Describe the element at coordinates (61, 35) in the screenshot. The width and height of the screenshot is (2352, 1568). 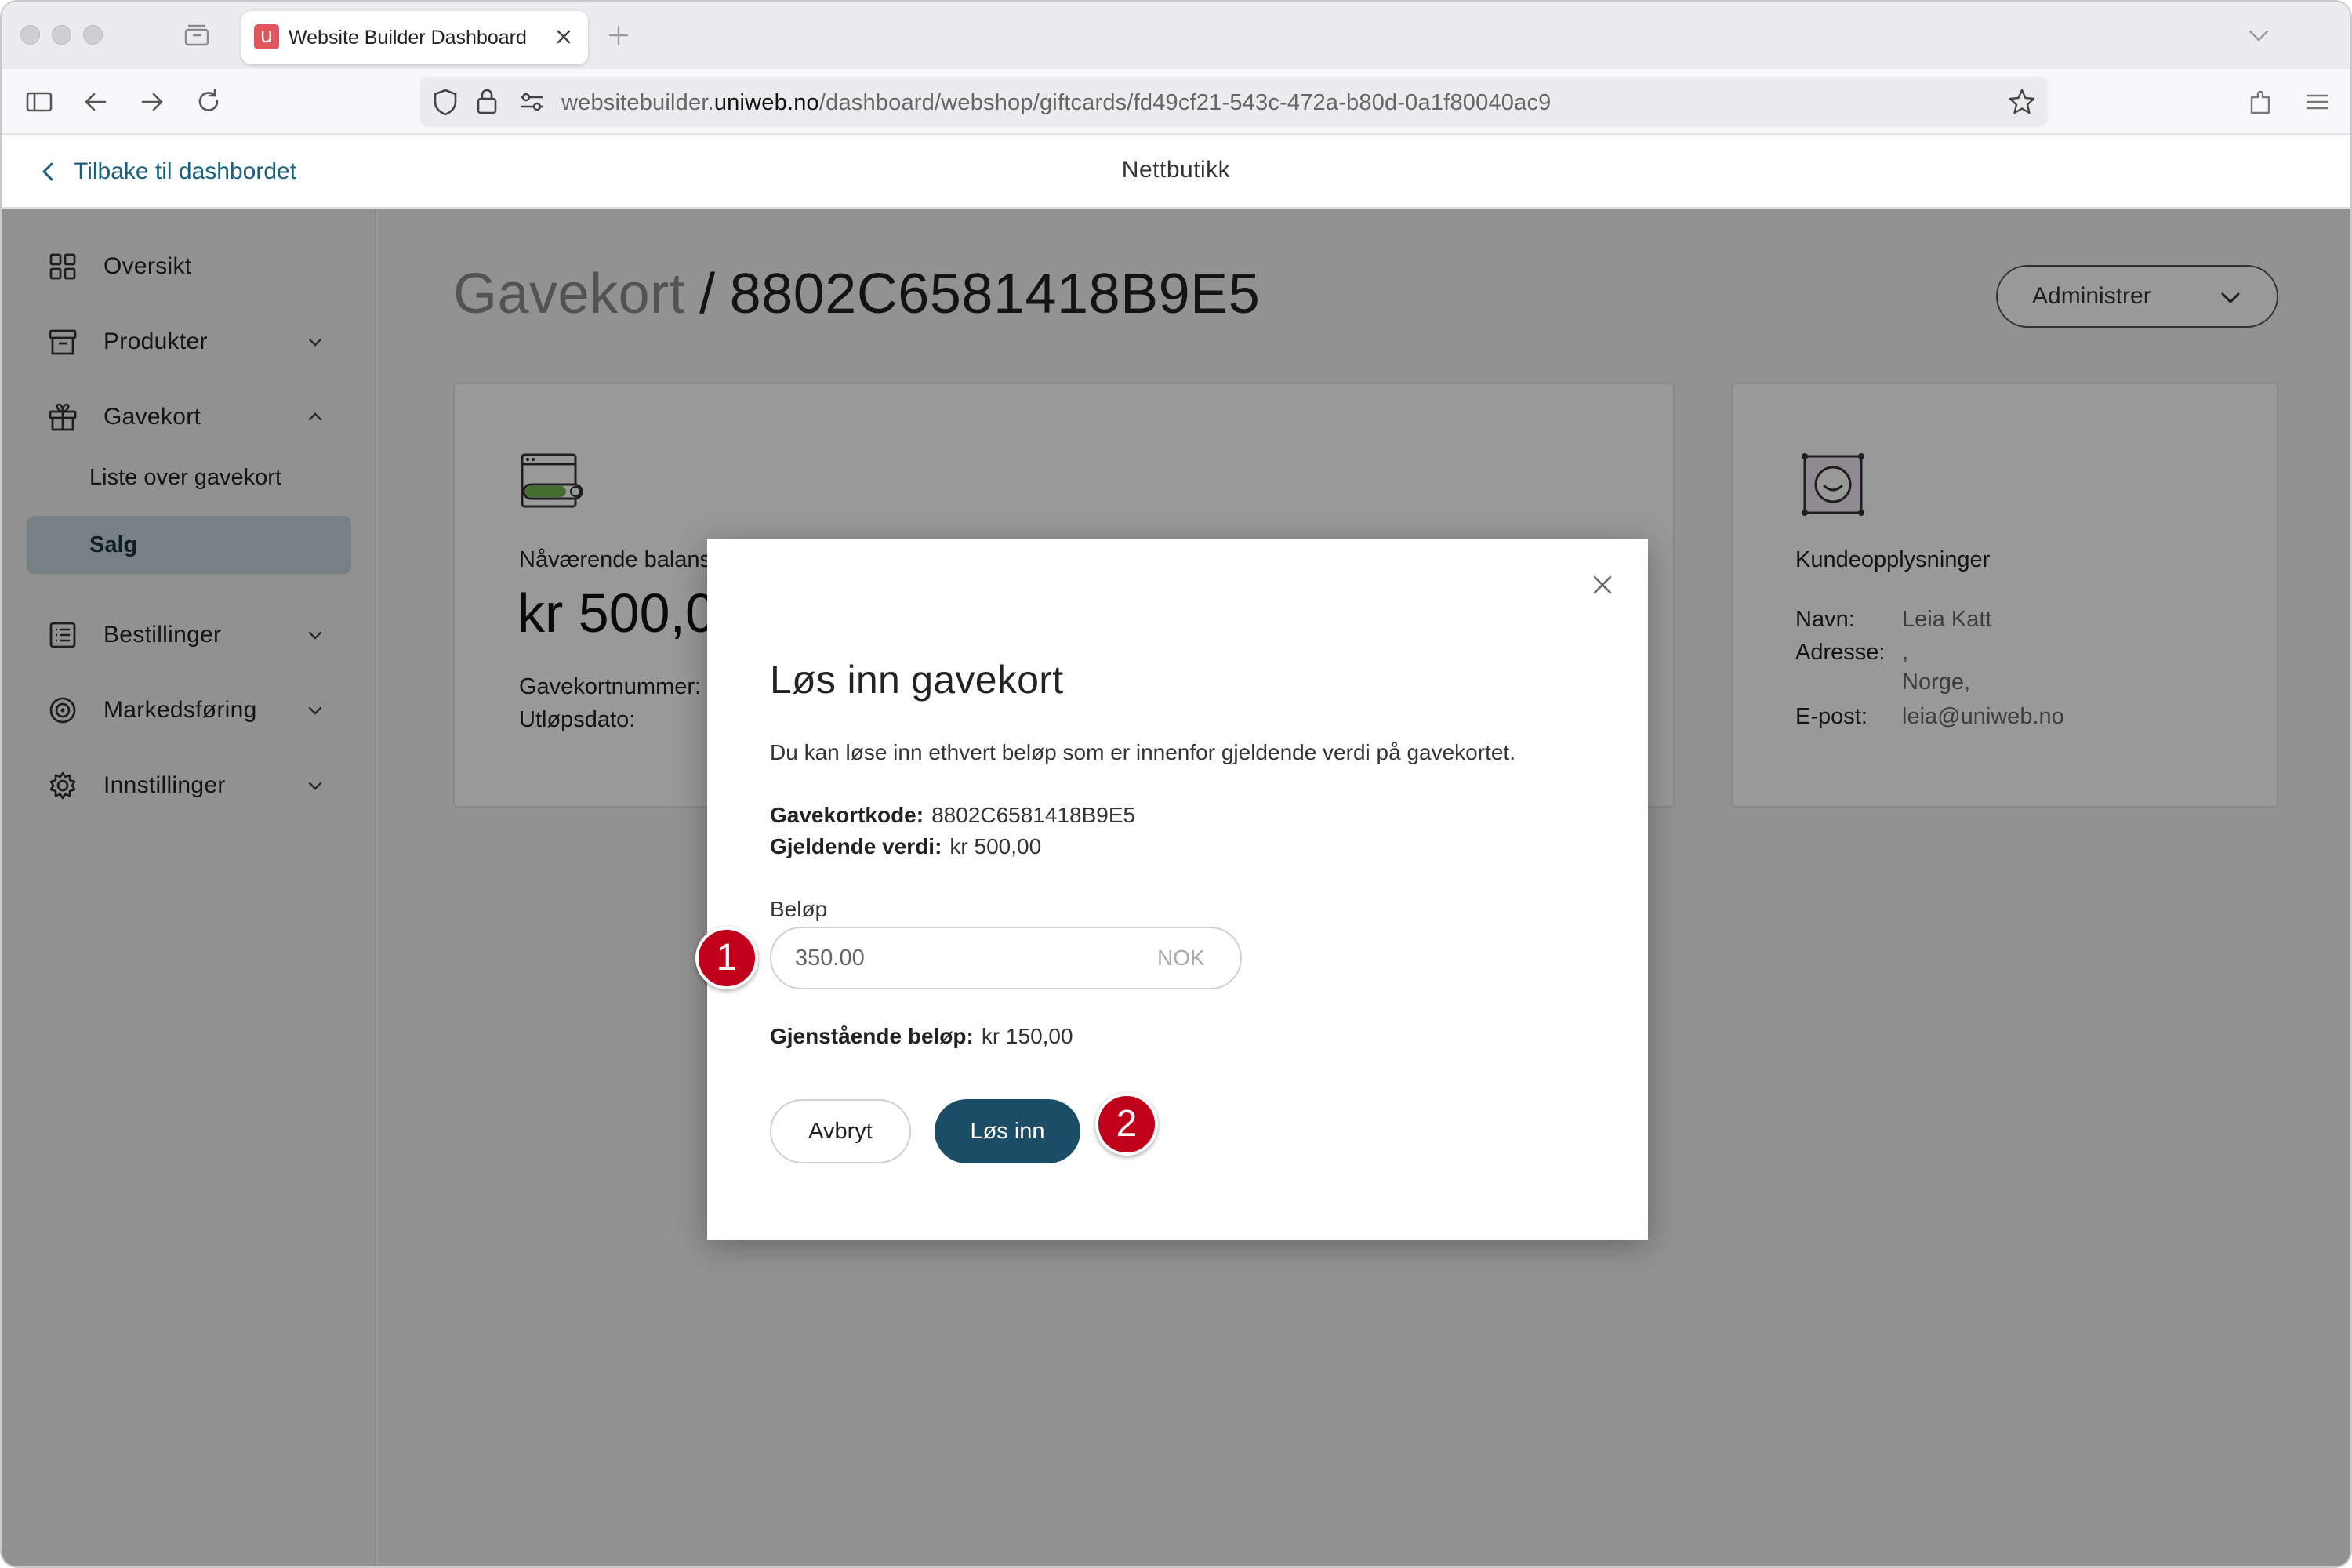
I see `window-minimize-dot` at that location.